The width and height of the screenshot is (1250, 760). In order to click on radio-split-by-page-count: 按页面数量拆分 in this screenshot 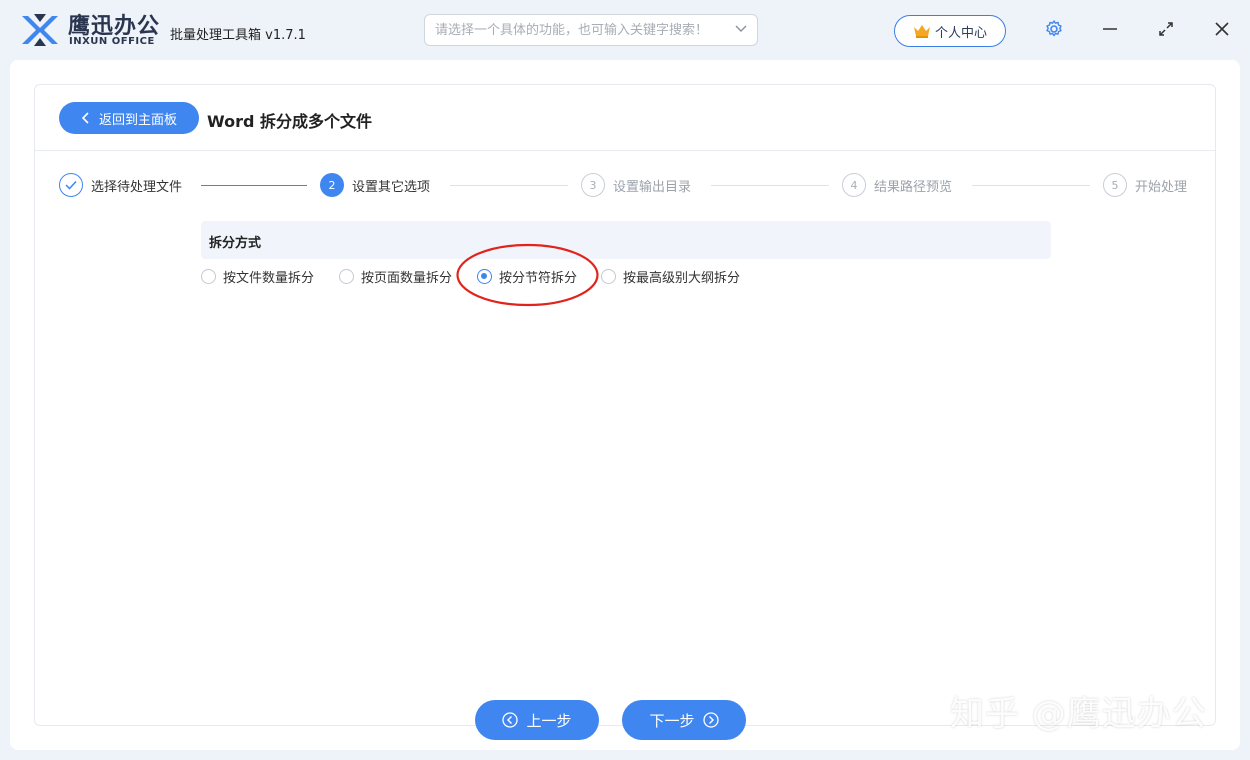, I will do `click(395, 276)`.